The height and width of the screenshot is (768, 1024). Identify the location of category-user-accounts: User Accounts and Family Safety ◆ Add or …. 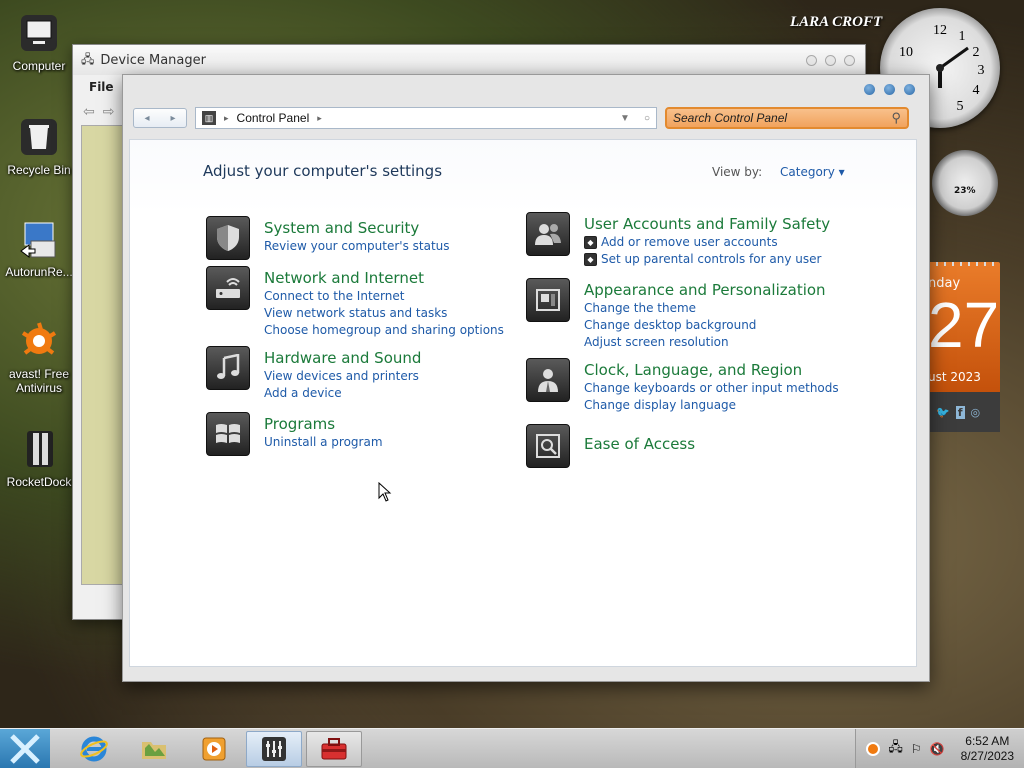
(678, 240).